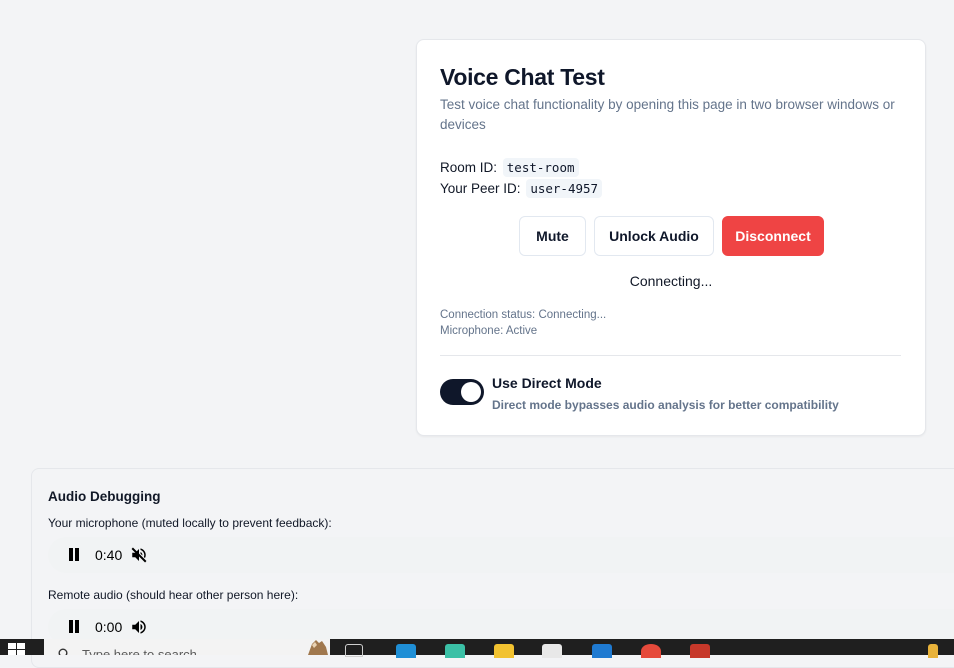 The width and height of the screenshot is (954, 668). Describe the element at coordinates (104, 496) in the screenshot. I see `audio-debugging-title: Audio Debugging` at that location.